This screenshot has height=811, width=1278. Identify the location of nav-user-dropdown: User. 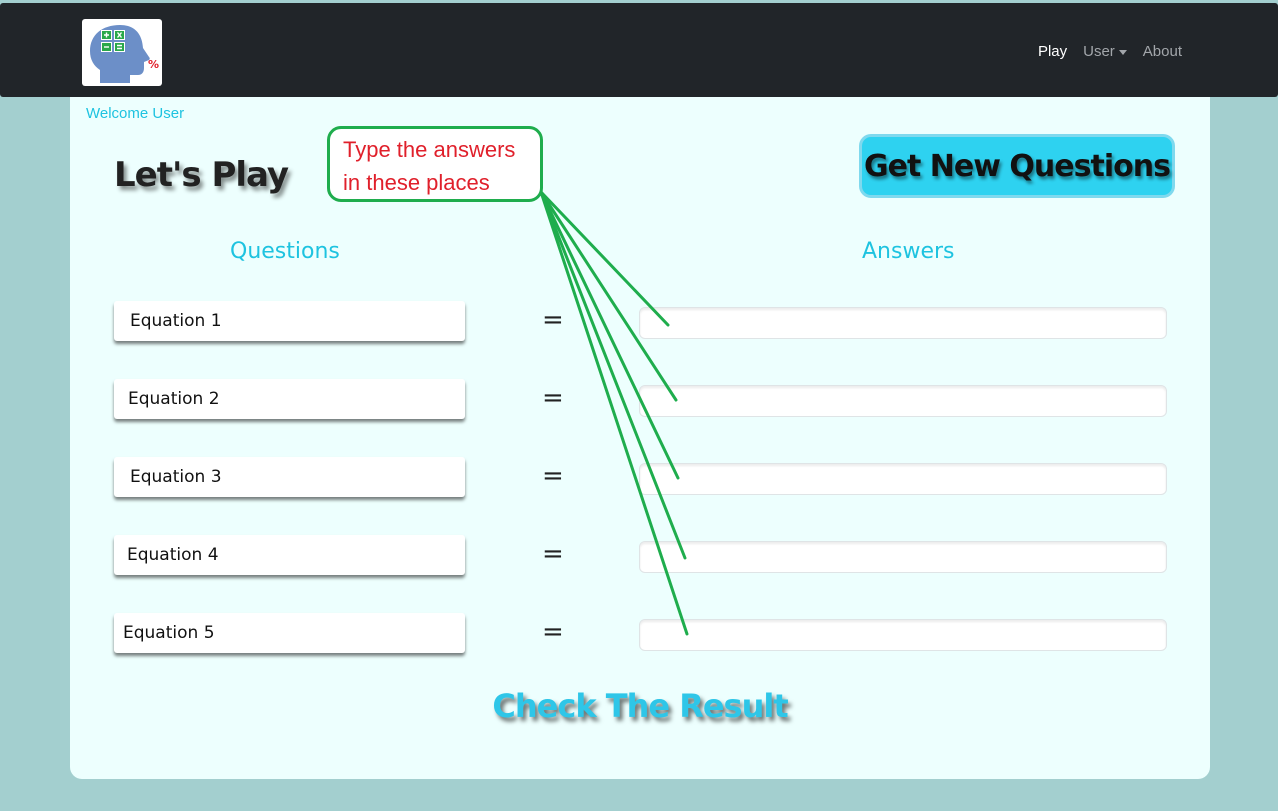
(1105, 51).